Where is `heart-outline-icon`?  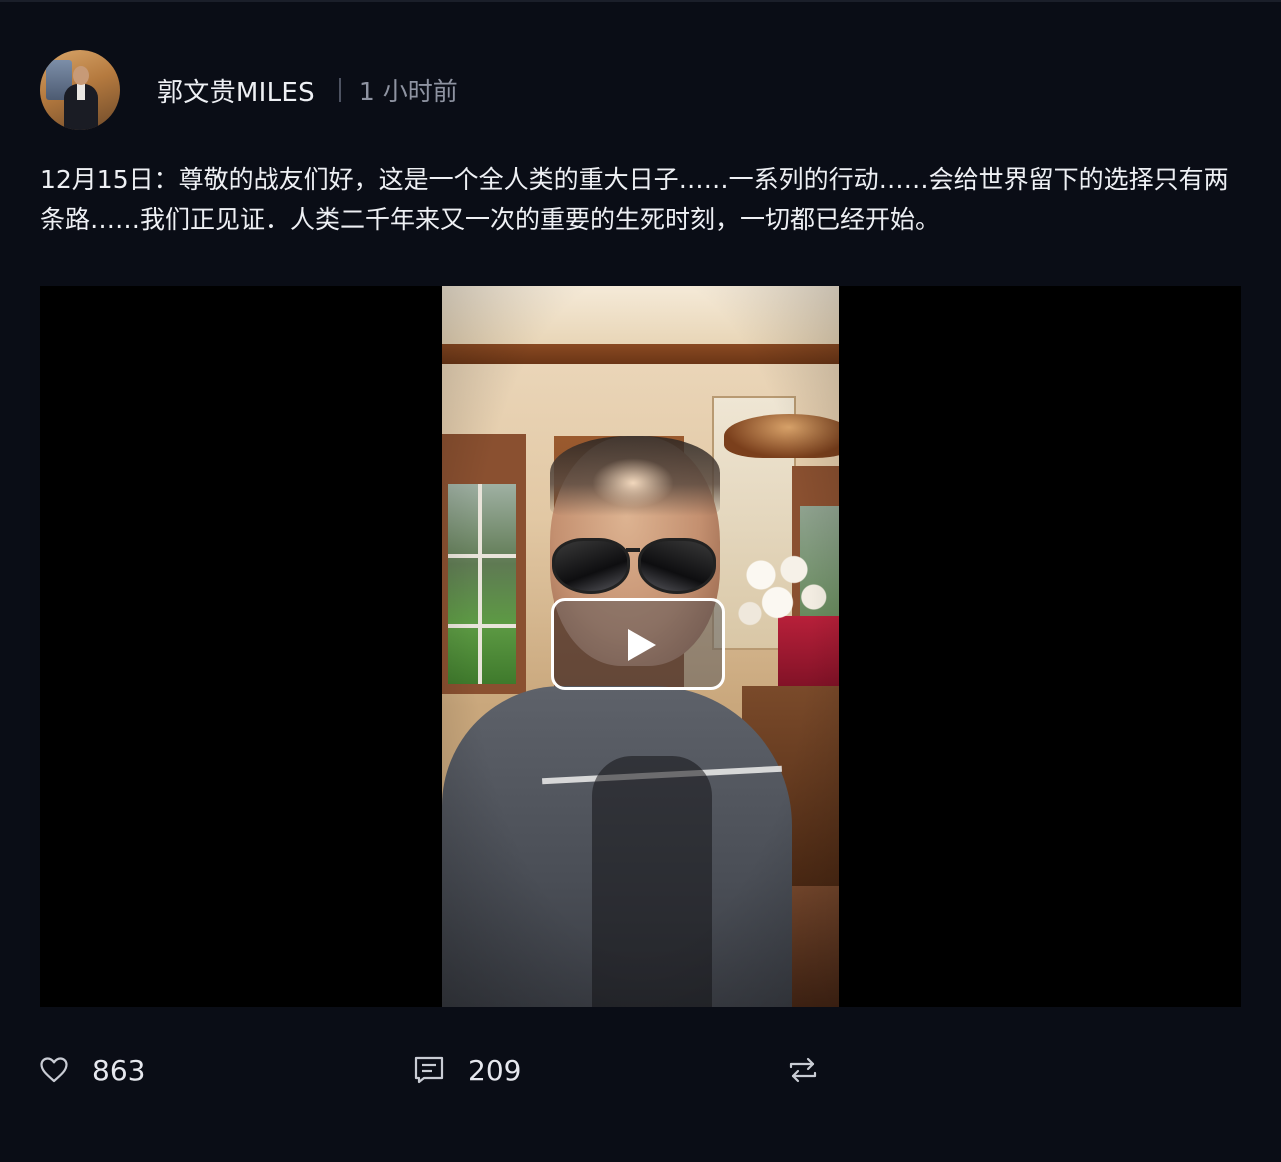 heart-outline-icon is located at coordinates (54, 1070).